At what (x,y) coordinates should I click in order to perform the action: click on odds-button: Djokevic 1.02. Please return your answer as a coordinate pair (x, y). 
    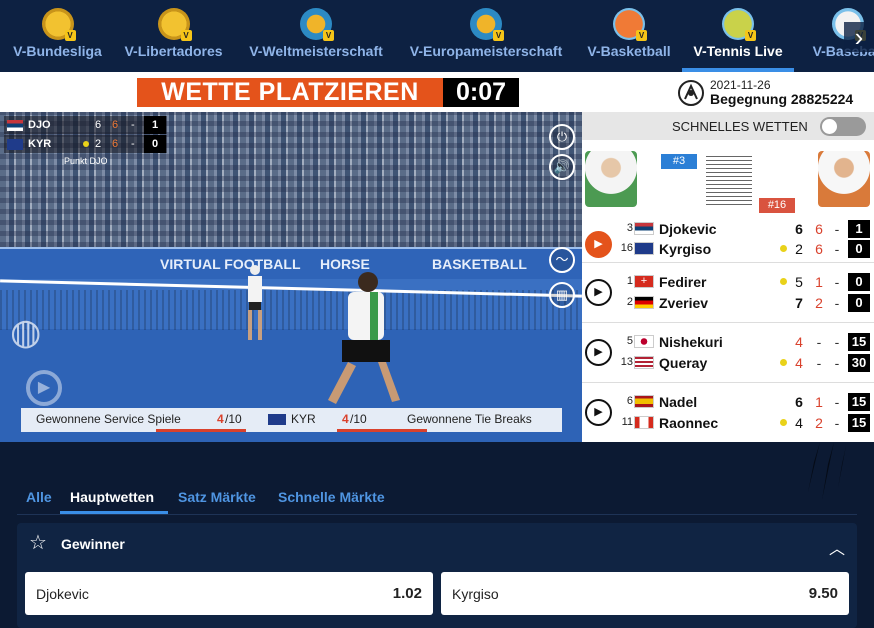
    Looking at the image, I should click on (229, 593).